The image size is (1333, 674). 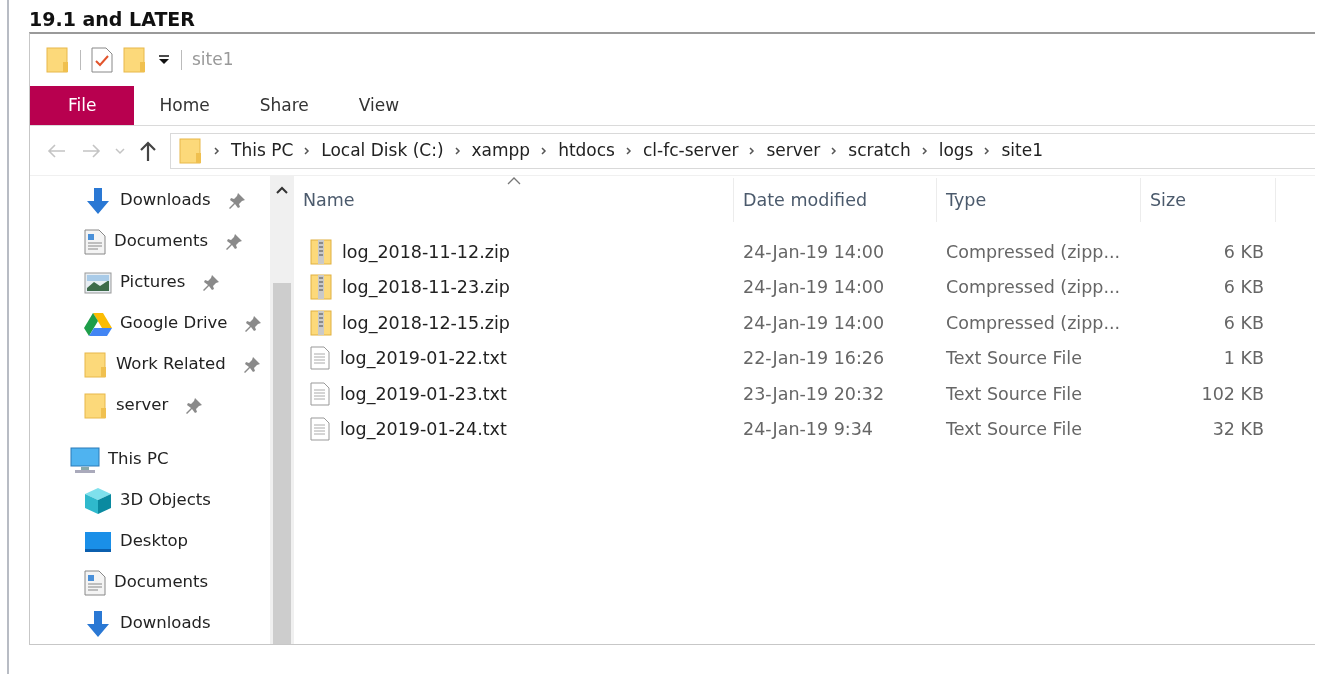 What do you see at coordinates (1243, 359) in the screenshot?
I see `size-cell-text: 1 KB` at bounding box center [1243, 359].